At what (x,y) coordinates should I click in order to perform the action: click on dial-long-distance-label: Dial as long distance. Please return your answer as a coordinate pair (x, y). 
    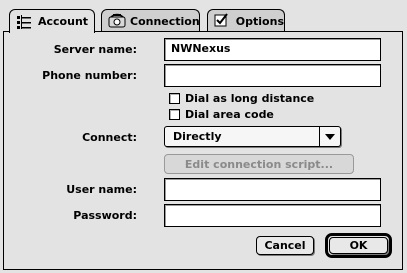
    Looking at the image, I should click on (250, 98).